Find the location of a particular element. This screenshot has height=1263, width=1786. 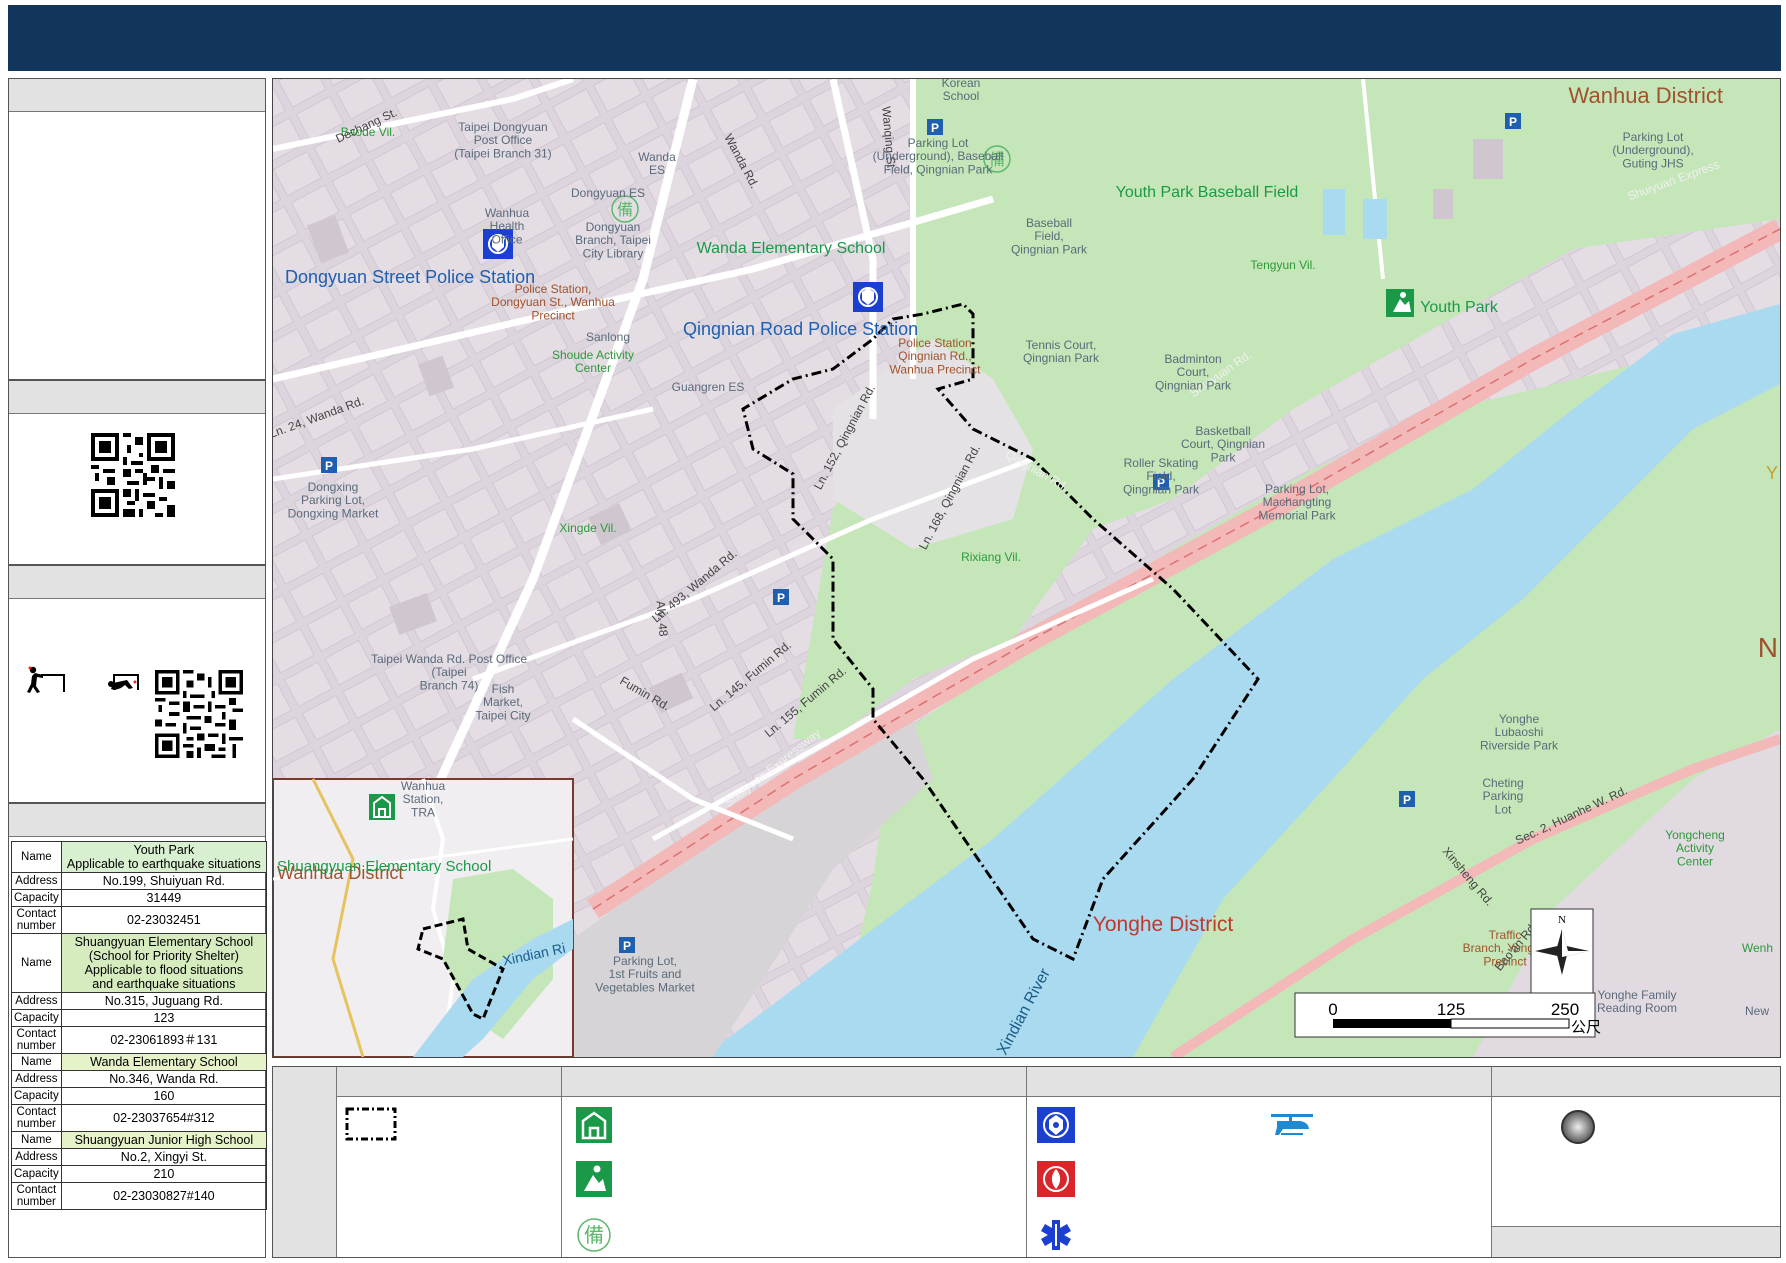

table-row: Address No.199, Shuiyuan Rd. is located at coordinates (139, 881).